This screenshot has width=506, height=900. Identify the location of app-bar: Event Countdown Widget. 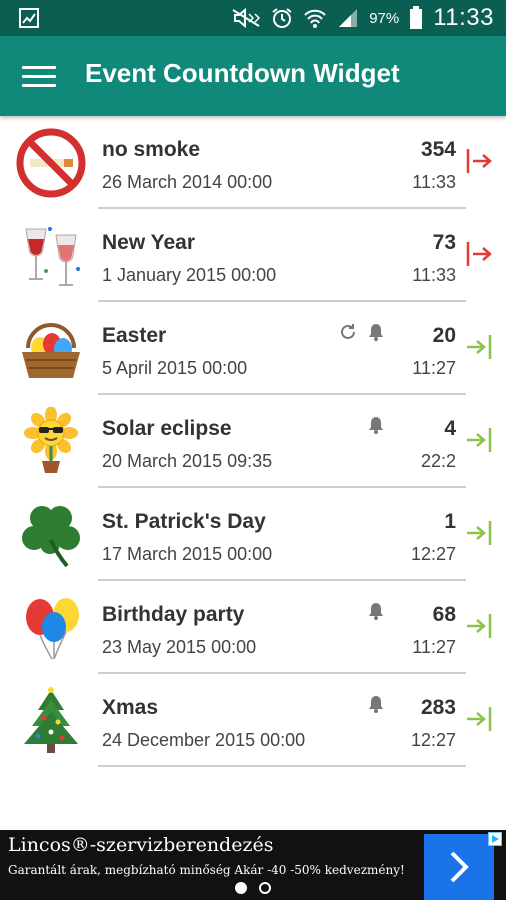
(253, 76).